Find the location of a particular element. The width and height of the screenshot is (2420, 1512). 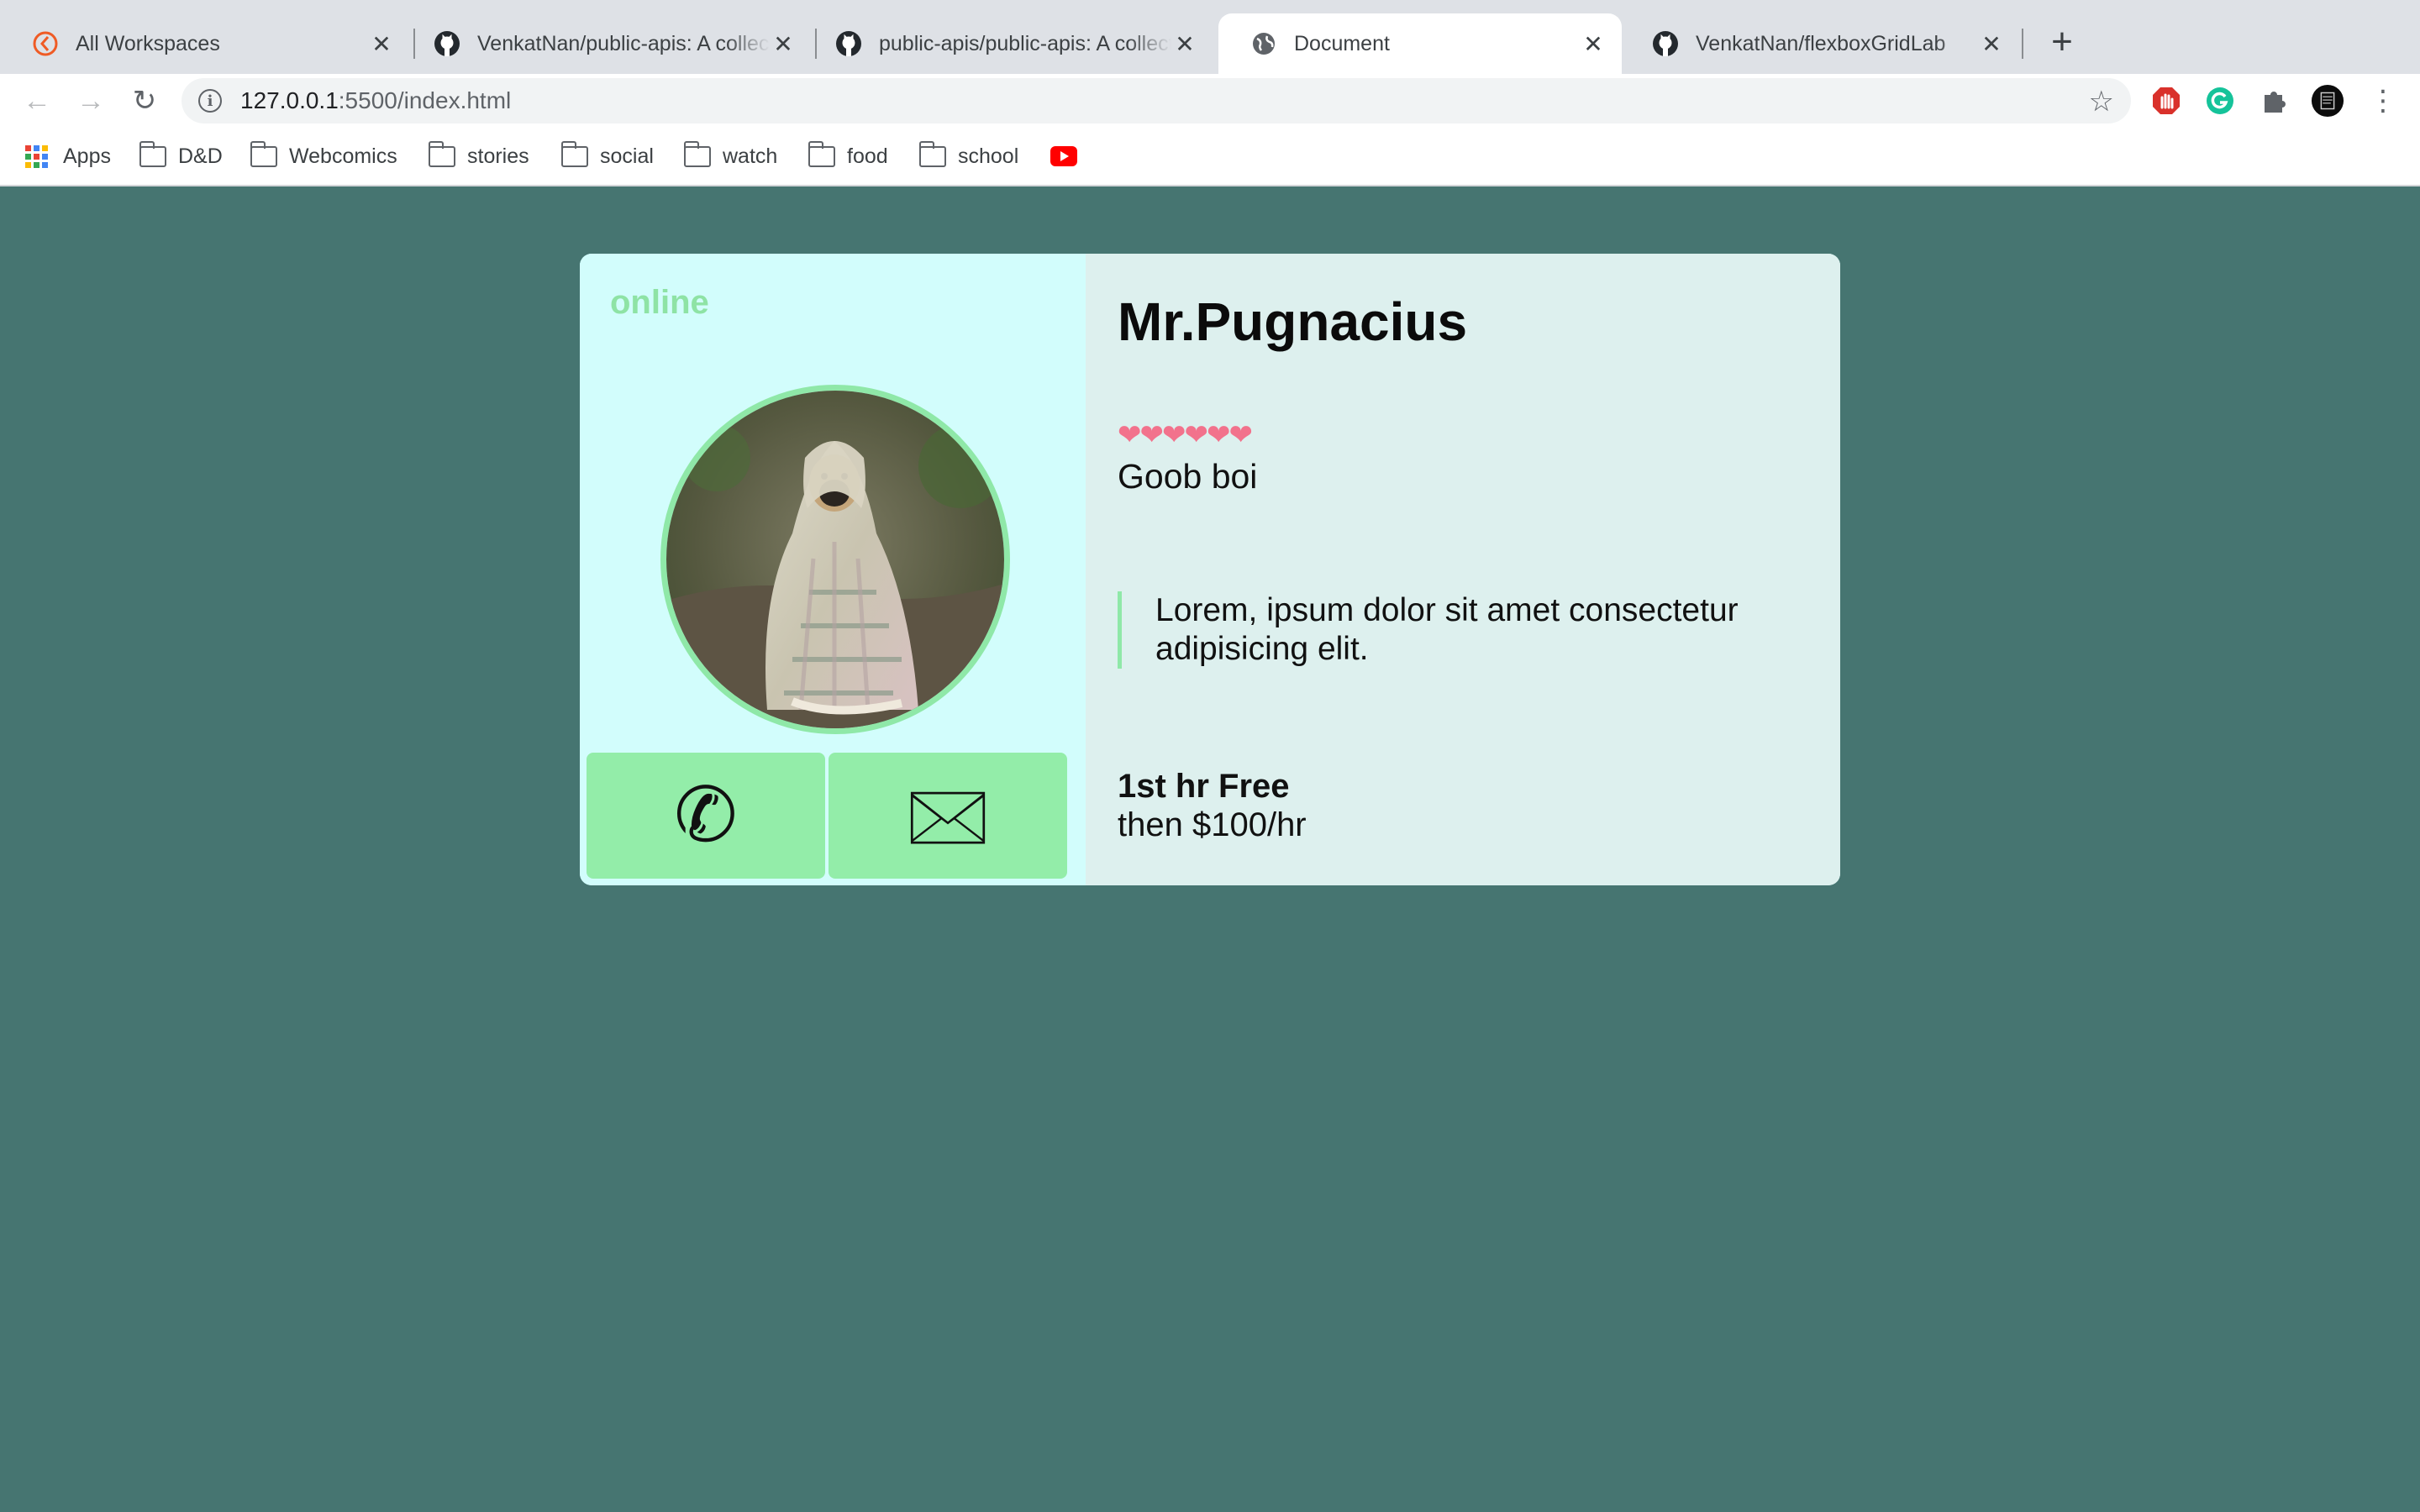

tab-title: Document is located at coordinates (1342, 43).